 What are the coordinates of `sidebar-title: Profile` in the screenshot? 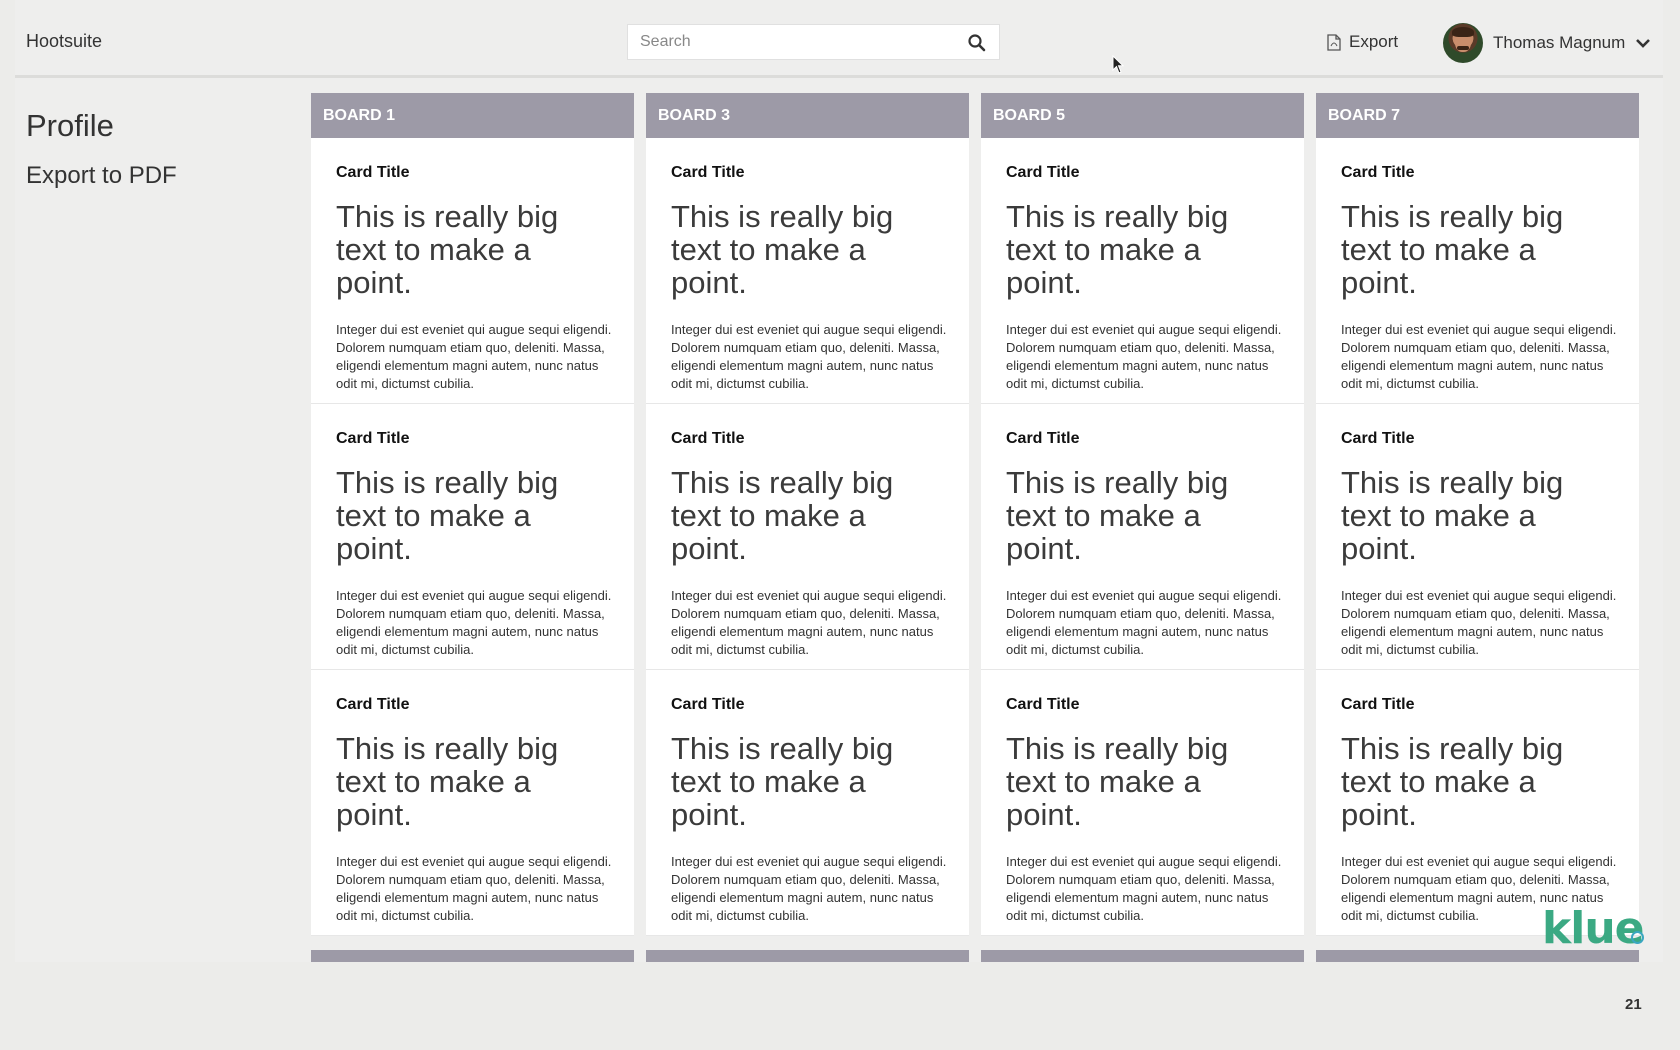 It's located at (70, 125).